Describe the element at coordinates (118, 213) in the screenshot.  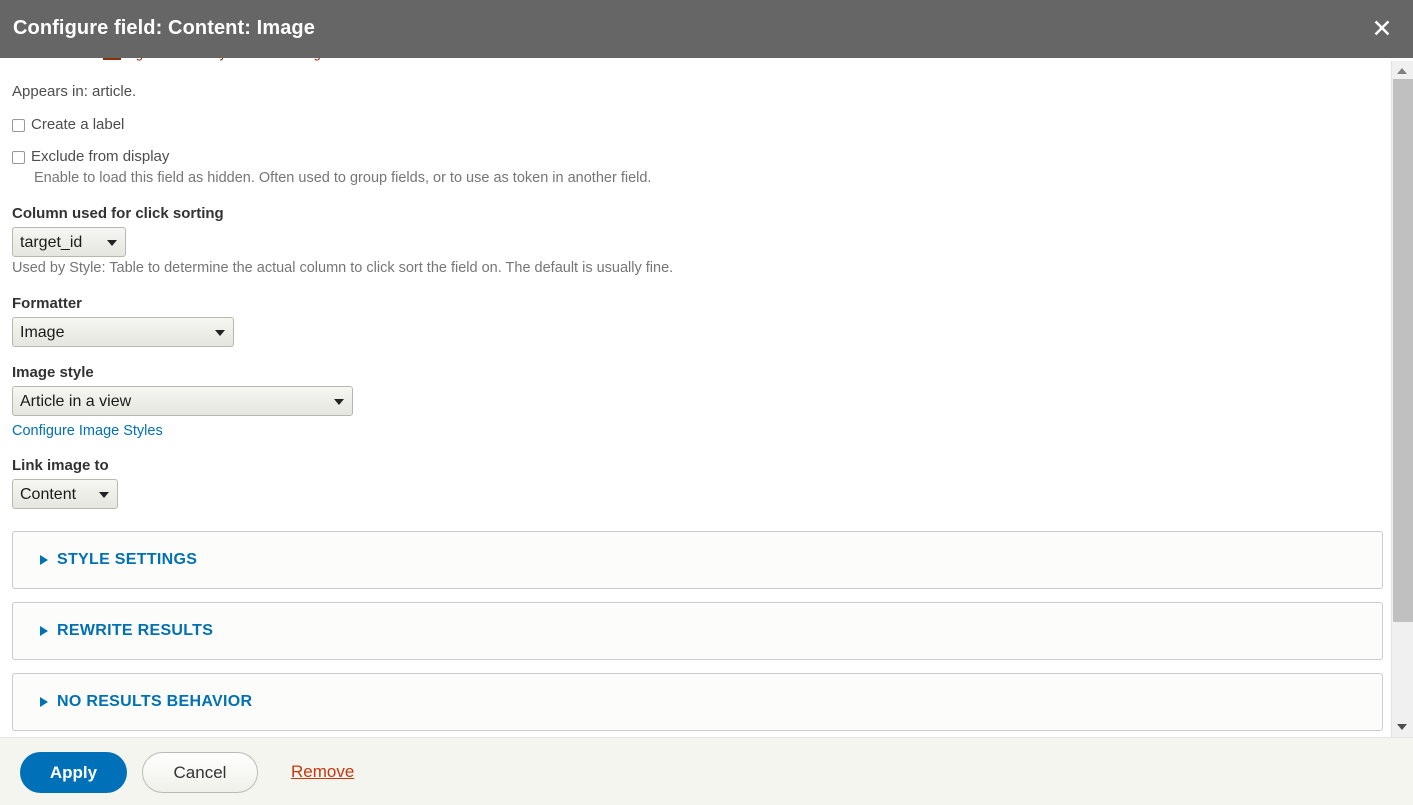
I see `click-sorting-label: Column used for click sorting` at that location.